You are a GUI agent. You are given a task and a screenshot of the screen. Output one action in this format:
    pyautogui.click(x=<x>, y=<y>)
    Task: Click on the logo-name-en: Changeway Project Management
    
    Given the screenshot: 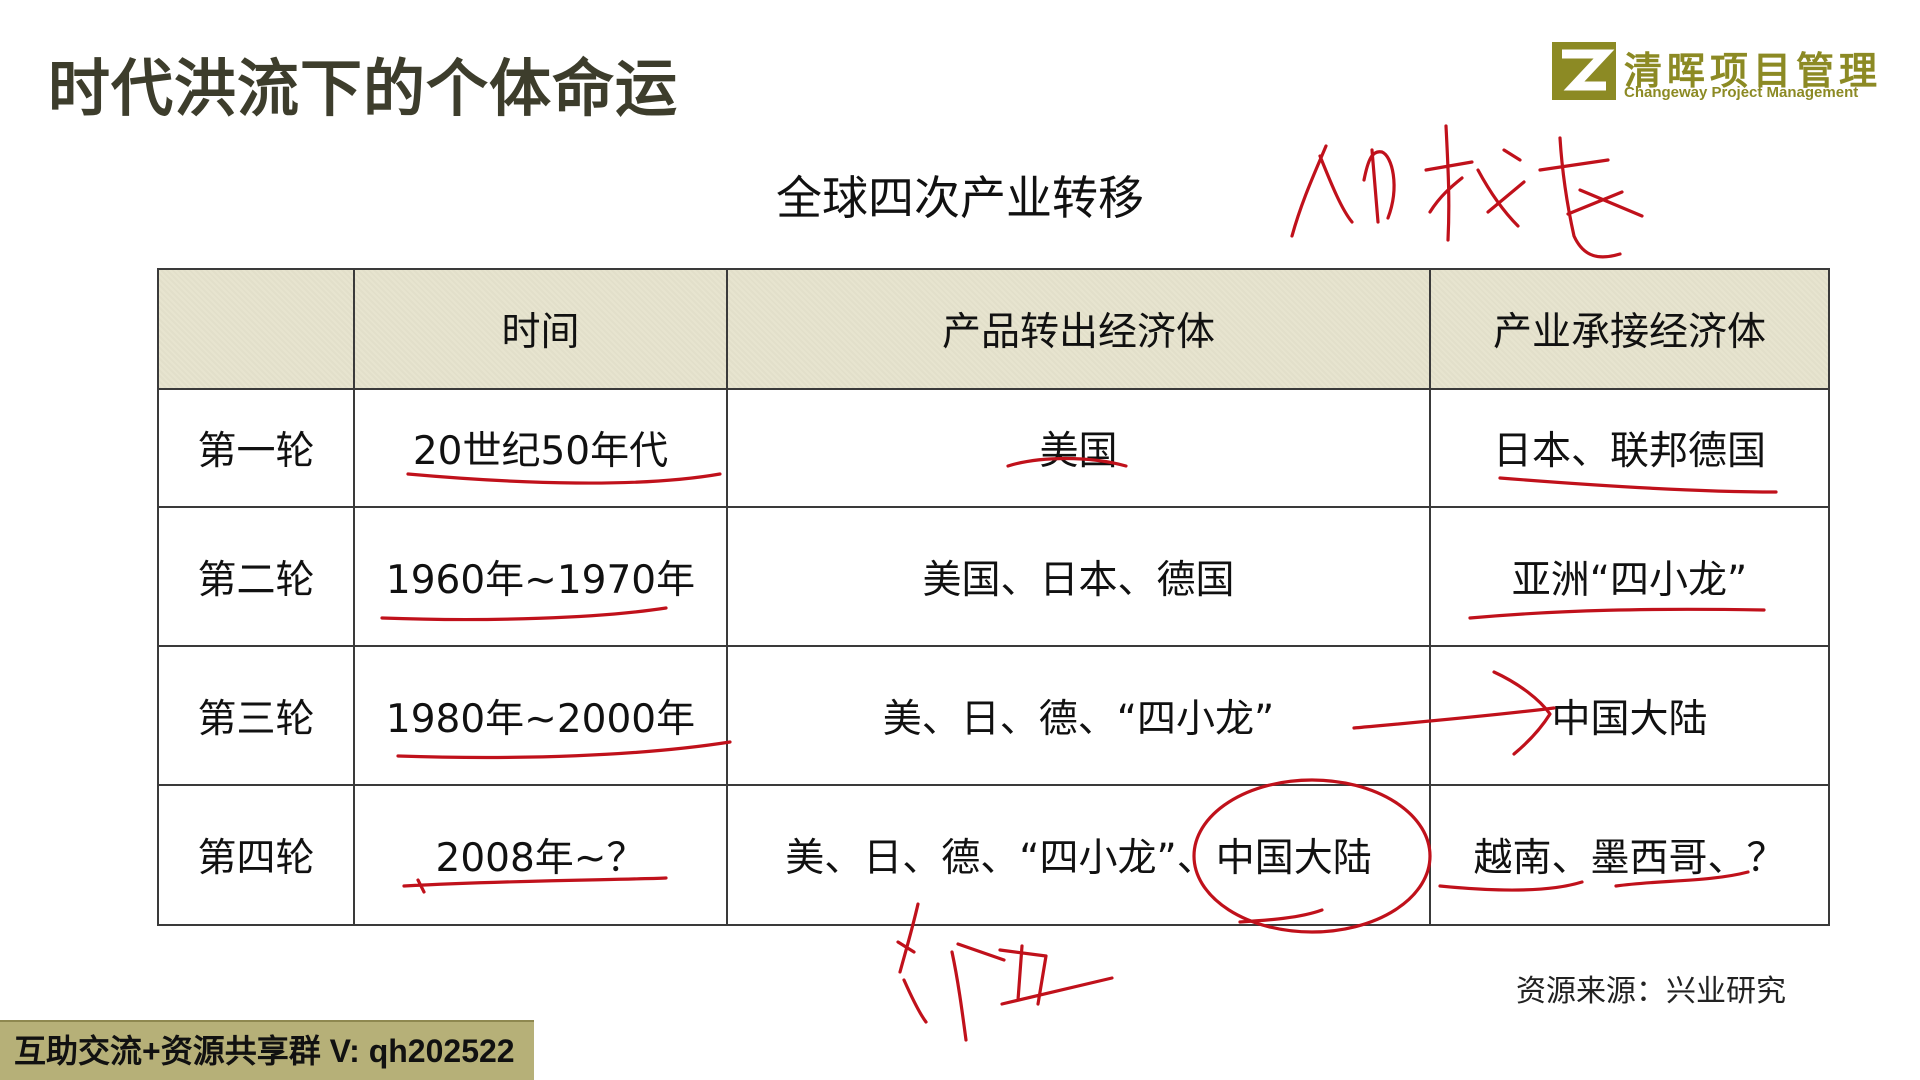 What is the action you would take?
    pyautogui.click(x=1741, y=92)
    